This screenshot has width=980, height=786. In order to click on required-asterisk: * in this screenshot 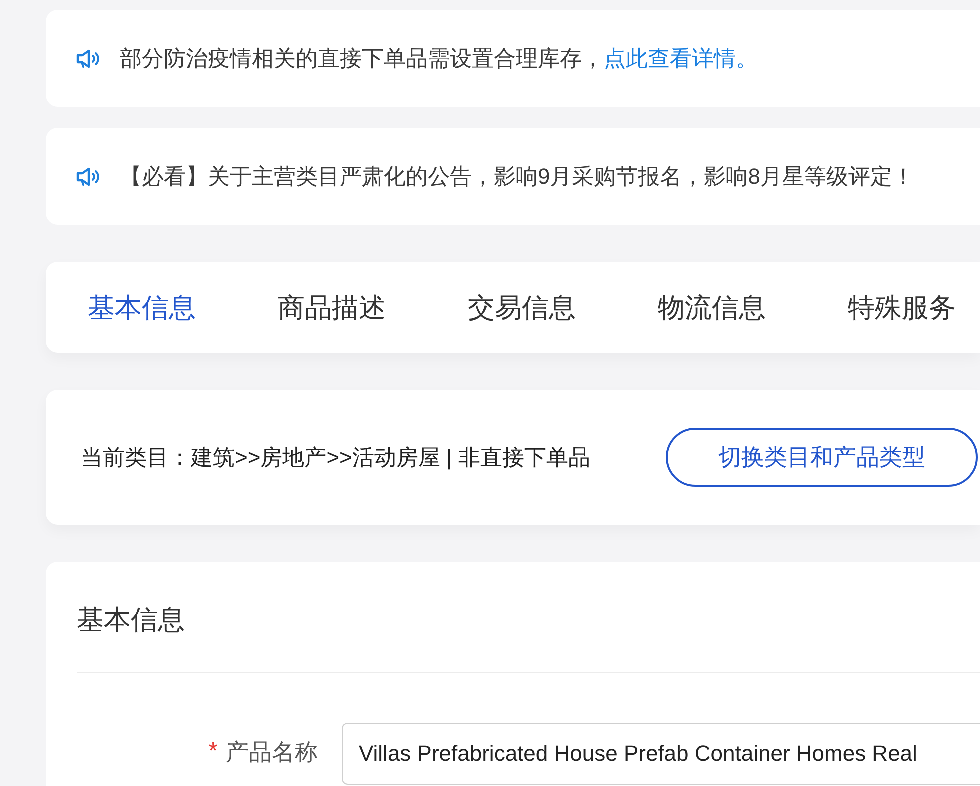, I will do `click(213, 752)`.